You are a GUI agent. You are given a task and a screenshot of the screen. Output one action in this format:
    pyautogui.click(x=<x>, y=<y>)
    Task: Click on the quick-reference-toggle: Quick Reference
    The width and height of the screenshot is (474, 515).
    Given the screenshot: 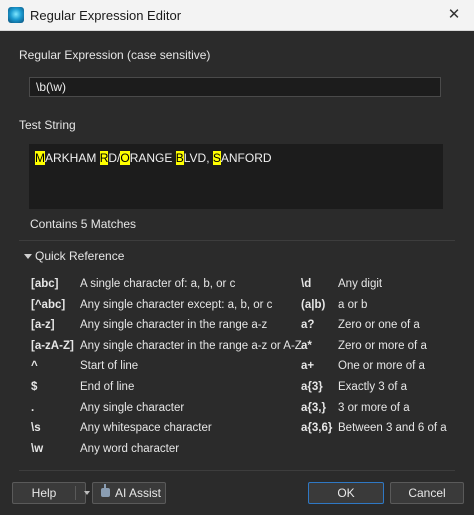 What is the action you would take?
    pyautogui.click(x=79, y=256)
    